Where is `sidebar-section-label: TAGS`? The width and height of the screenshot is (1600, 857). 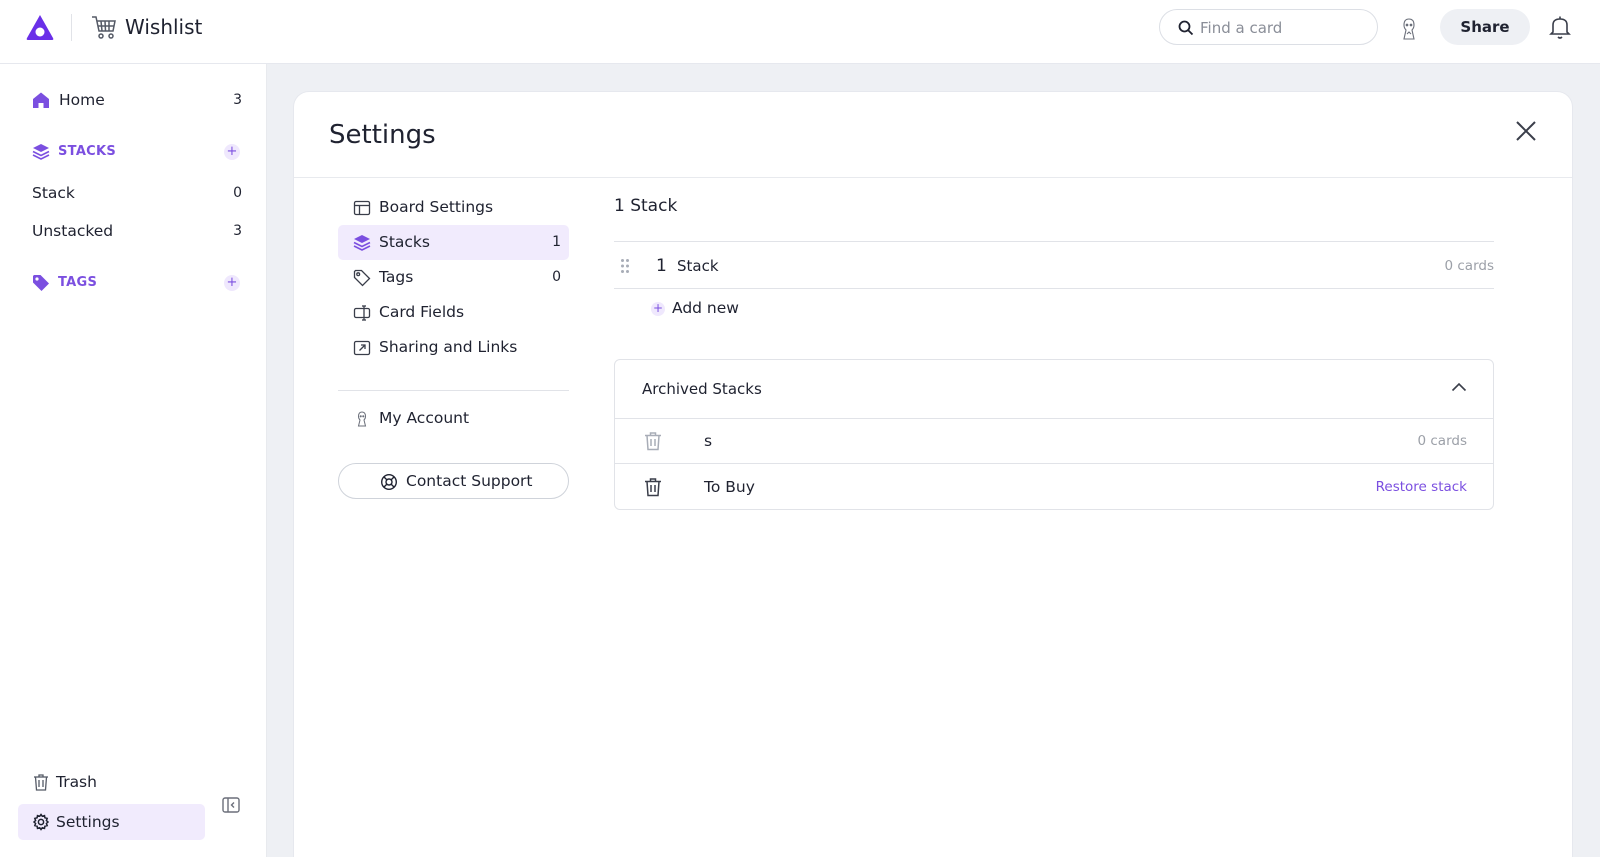 sidebar-section-label: TAGS is located at coordinates (78, 282).